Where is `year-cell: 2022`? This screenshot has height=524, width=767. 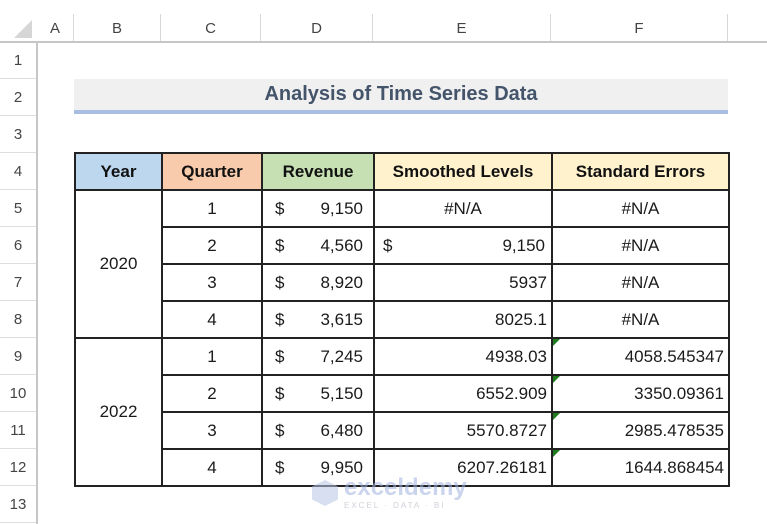
year-cell: 2022 is located at coordinates (118, 412).